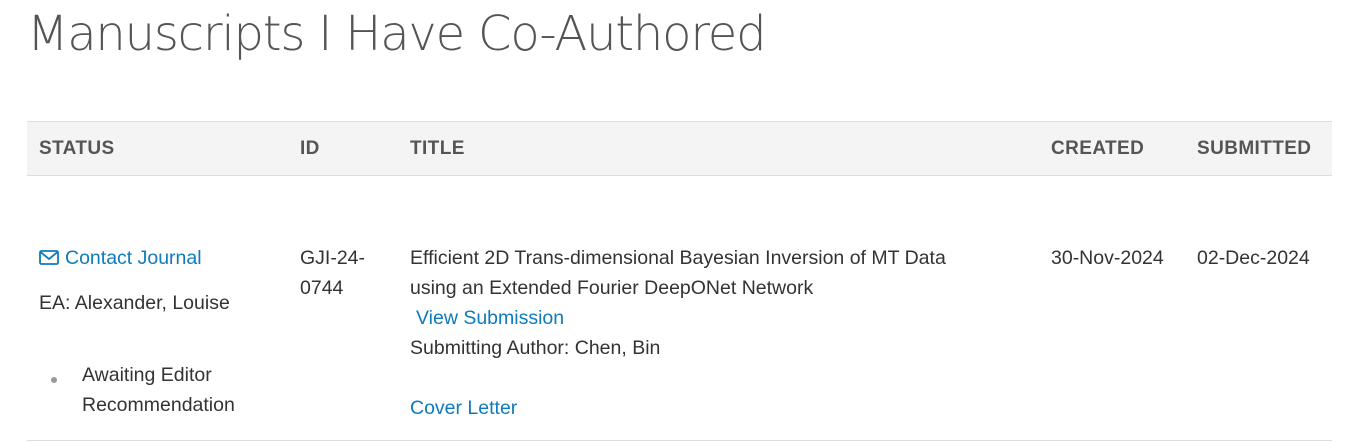 Image resolution: width=1359 pixels, height=443 pixels. Describe the element at coordinates (1254, 148) in the screenshot. I see `header-submitted: SUBMITTED` at that location.